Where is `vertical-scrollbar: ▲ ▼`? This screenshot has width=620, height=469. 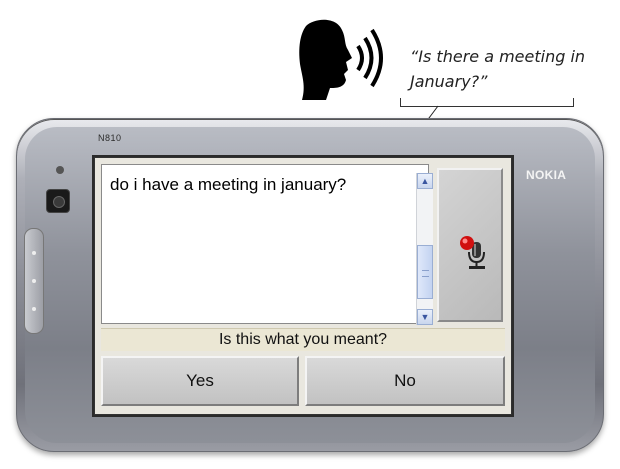
vertical-scrollbar: ▲ ▼ is located at coordinates (424, 249).